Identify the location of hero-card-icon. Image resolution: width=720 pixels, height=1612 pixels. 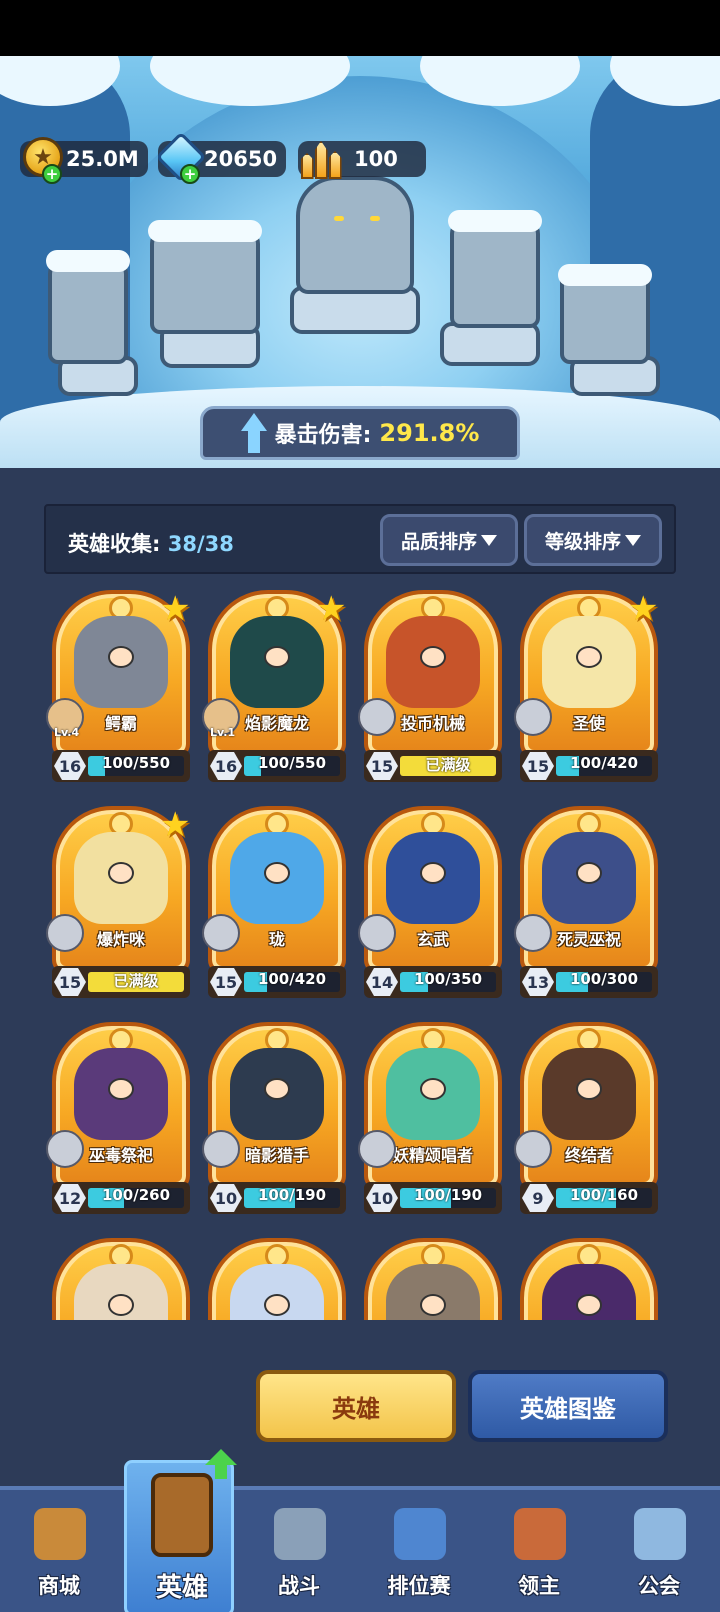
(182, 1515).